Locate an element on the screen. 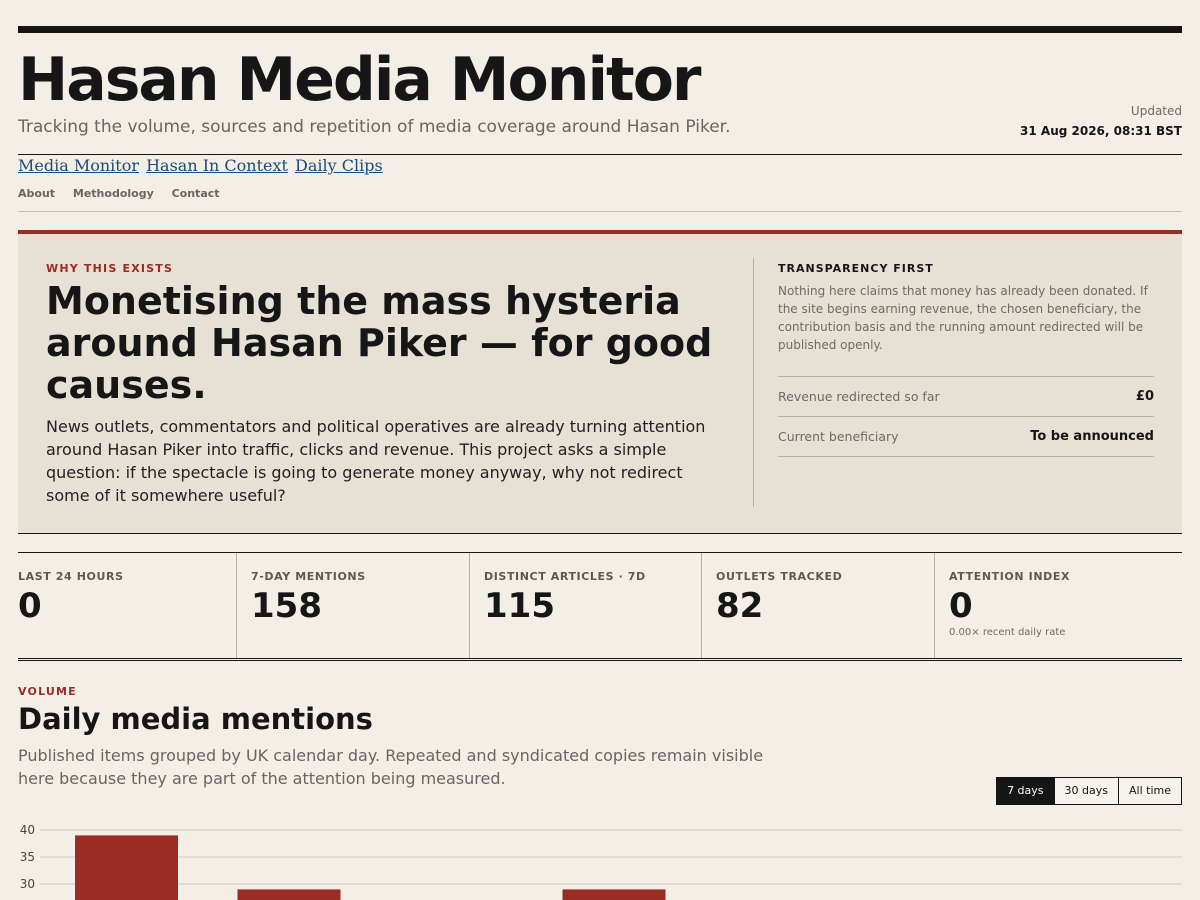 Image resolution: width=1200 pixels, height=900 pixels. stat-7-day-mentions: 7-DAY MENTIONS 158 is located at coordinates (353, 605).